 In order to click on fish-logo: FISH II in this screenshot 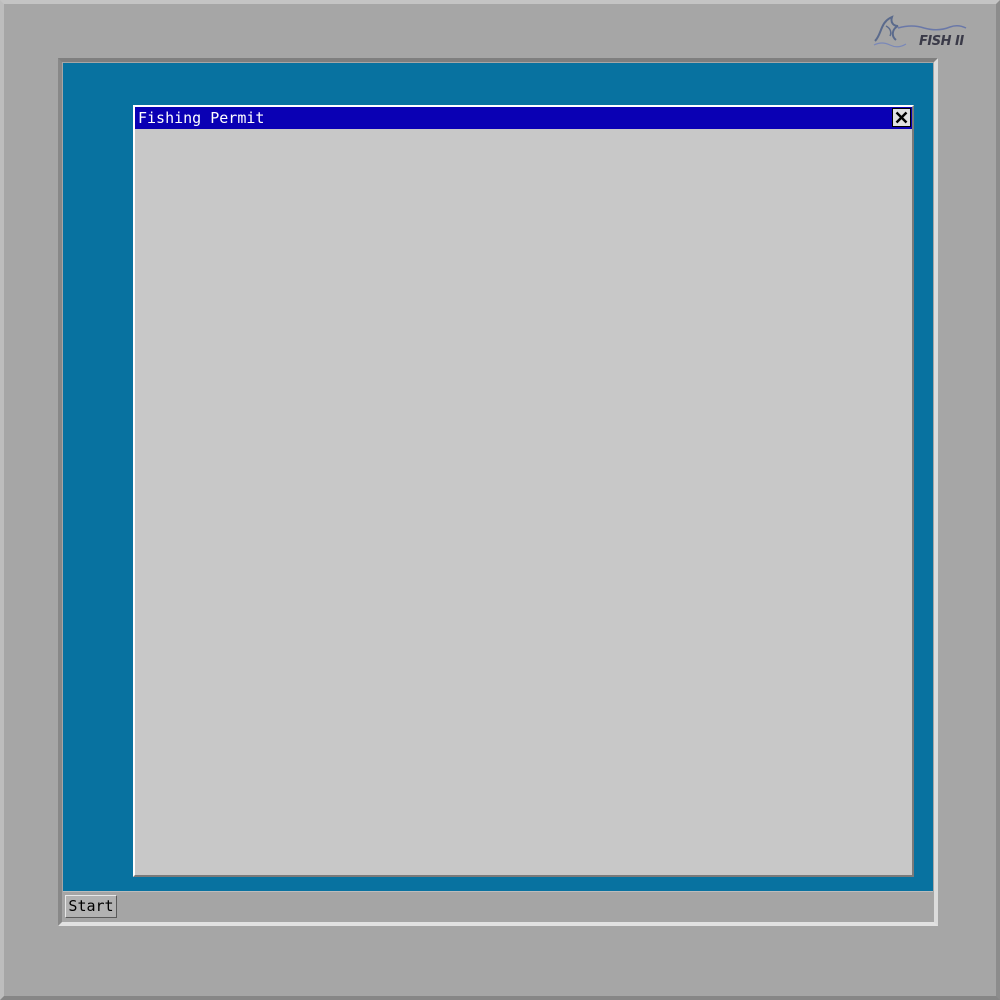, I will do `click(920, 35)`.